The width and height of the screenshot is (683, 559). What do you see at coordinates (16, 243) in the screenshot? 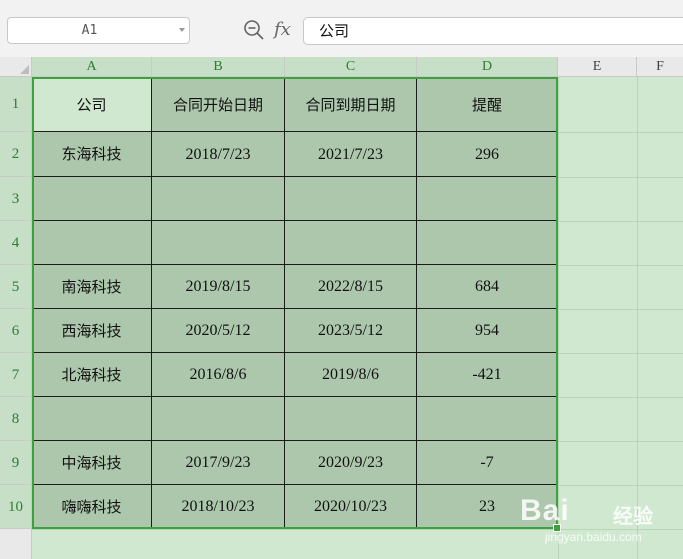
I see `row-header-4: 4` at bounding box center [16, 243].